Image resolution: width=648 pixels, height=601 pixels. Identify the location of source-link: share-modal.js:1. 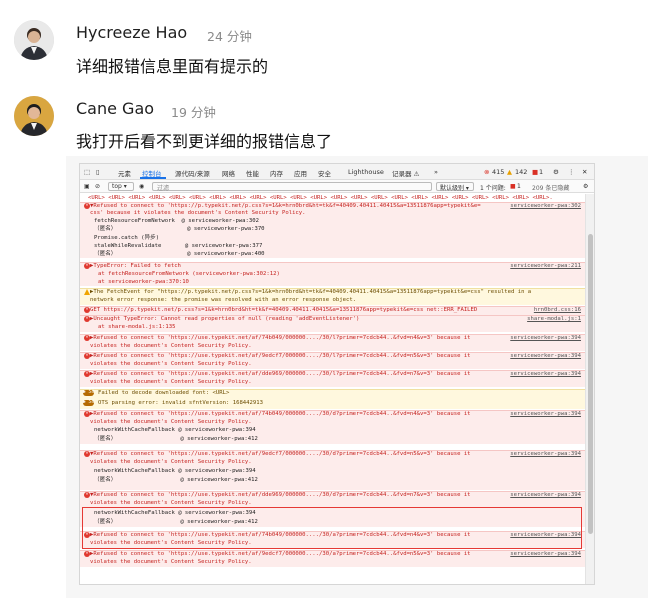
(554, 319).